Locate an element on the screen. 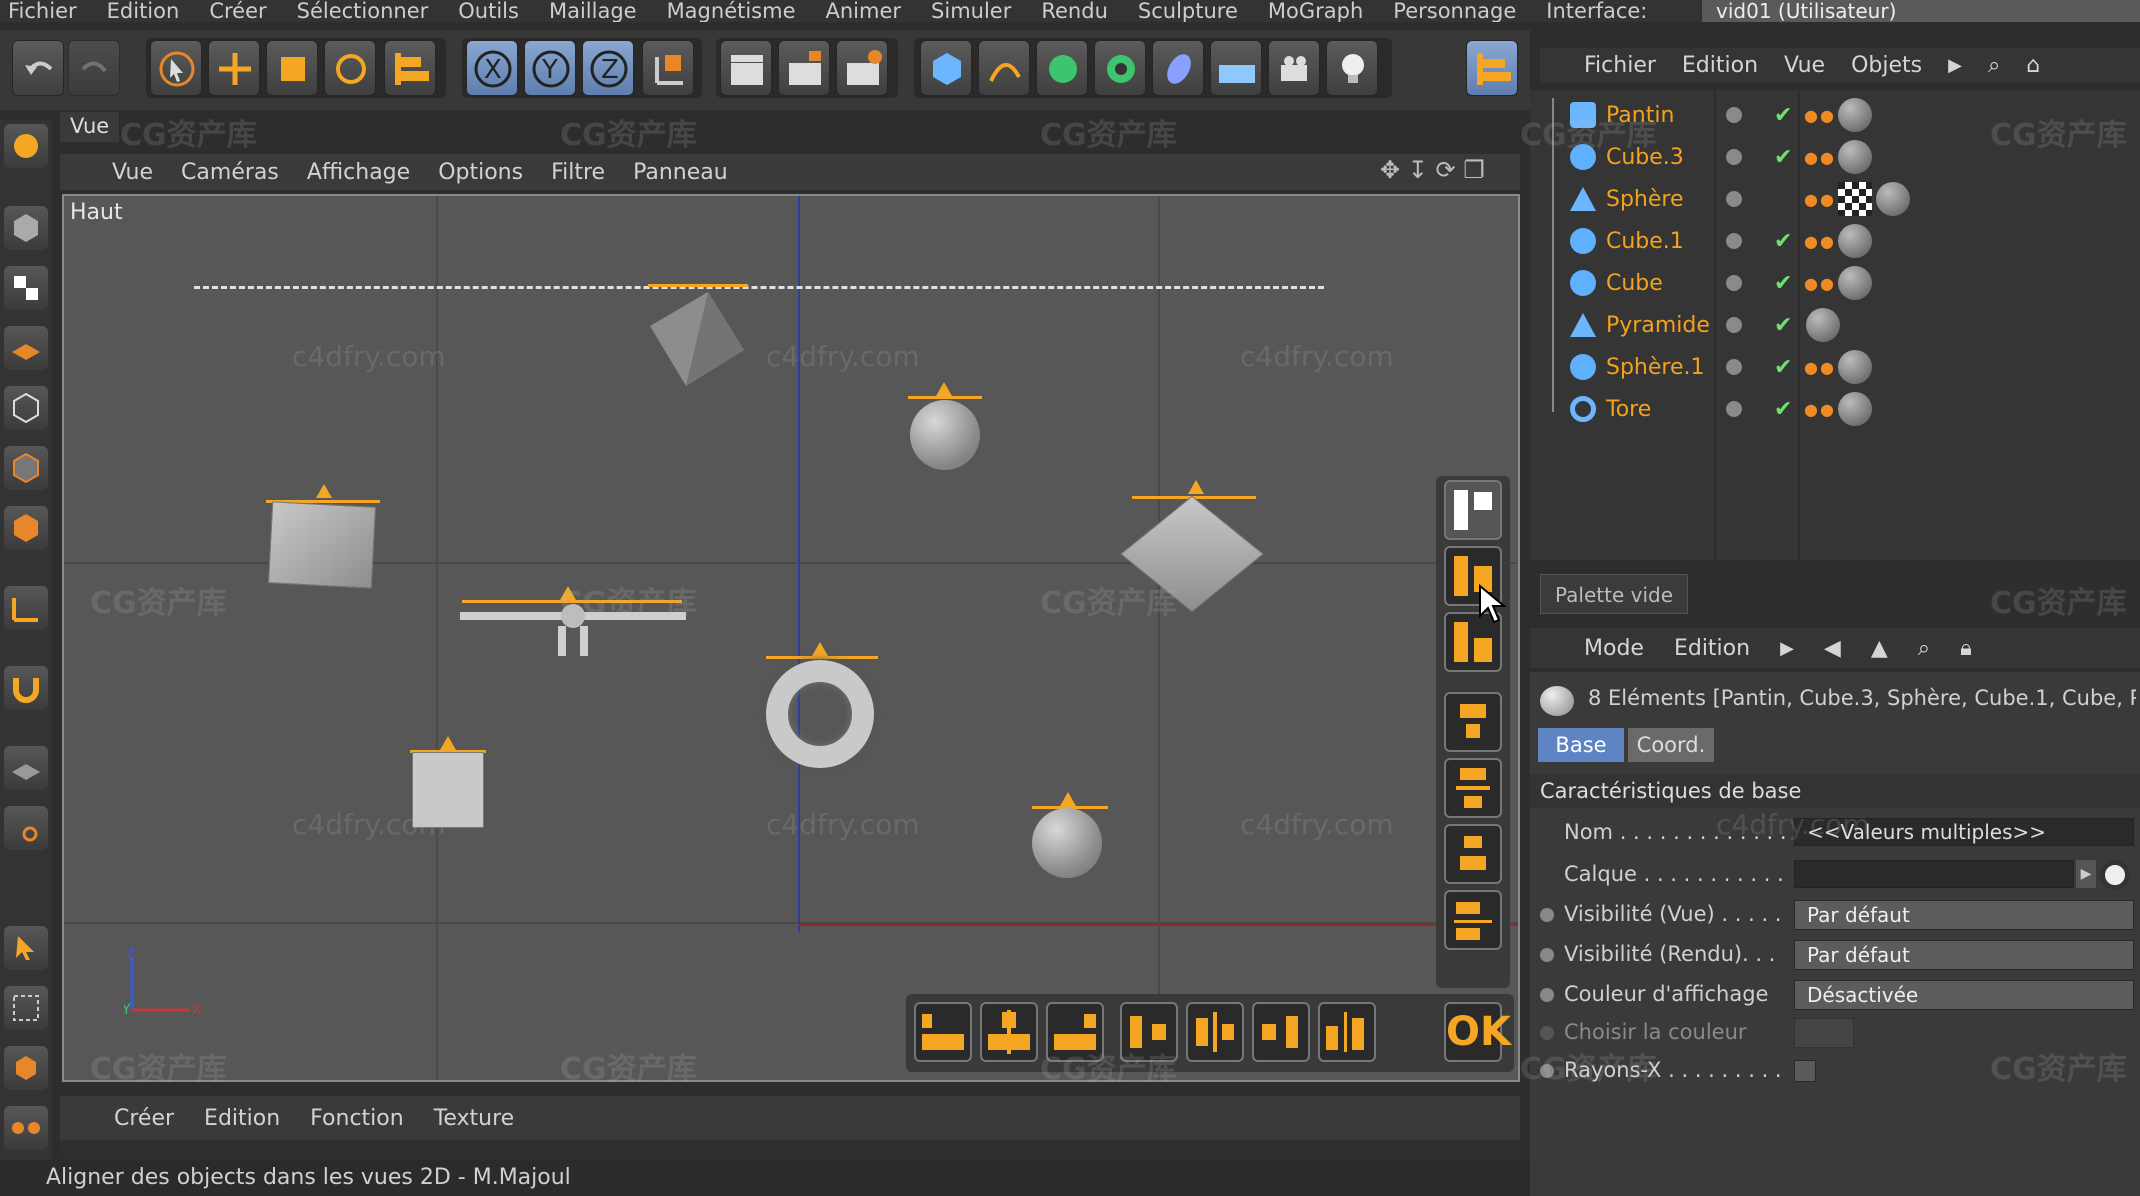  menu-simuler: Simuler is located at coordinates (971, 11).